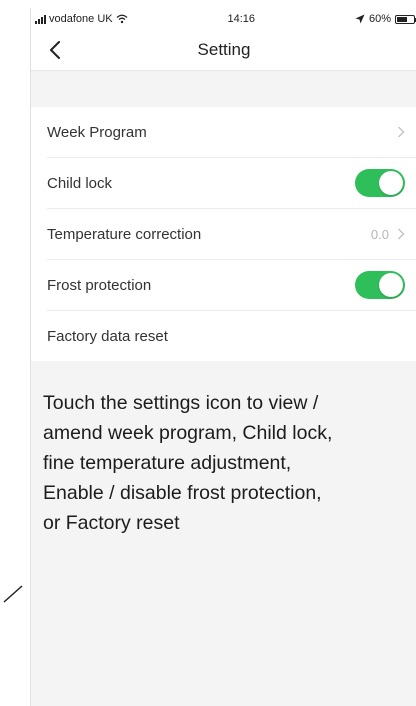 Image resolution: width=416 pixels, height=706 pixels. What do you see at coordinates (40, 19) in the screenshot?
I see `signal-icon` at bounding box center [40, 19].